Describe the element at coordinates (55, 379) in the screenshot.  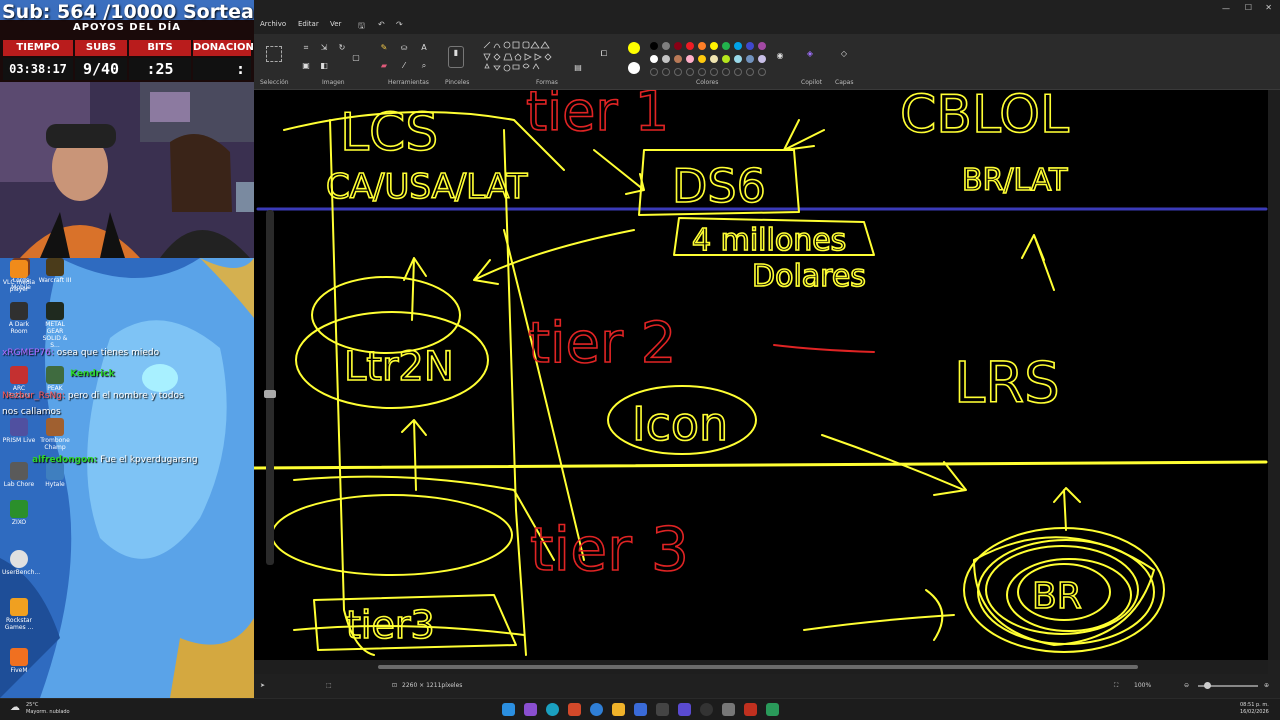
I see `desktop-icon-peak: PEAK` at that location.